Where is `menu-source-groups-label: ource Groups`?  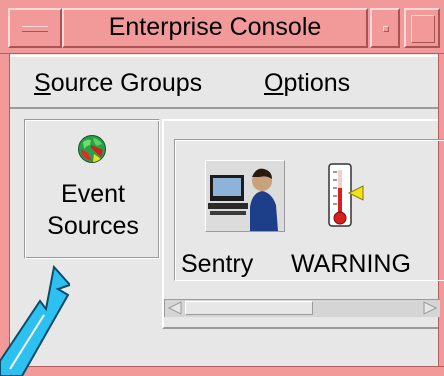
menu-source-groups-label: ource Groups is located at coordinates (126, 83).